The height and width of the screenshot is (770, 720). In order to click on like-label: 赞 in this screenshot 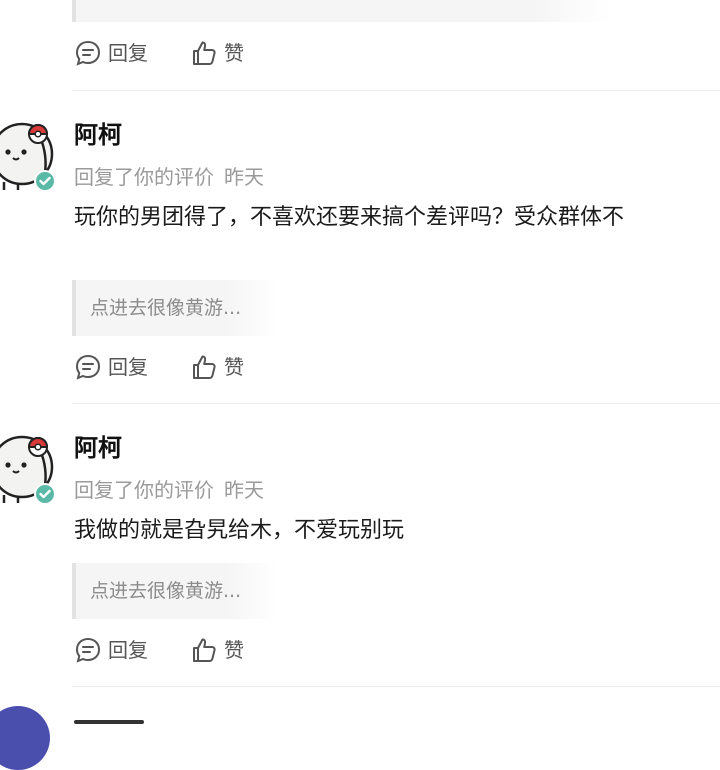, I will do `click(234, 650)`.